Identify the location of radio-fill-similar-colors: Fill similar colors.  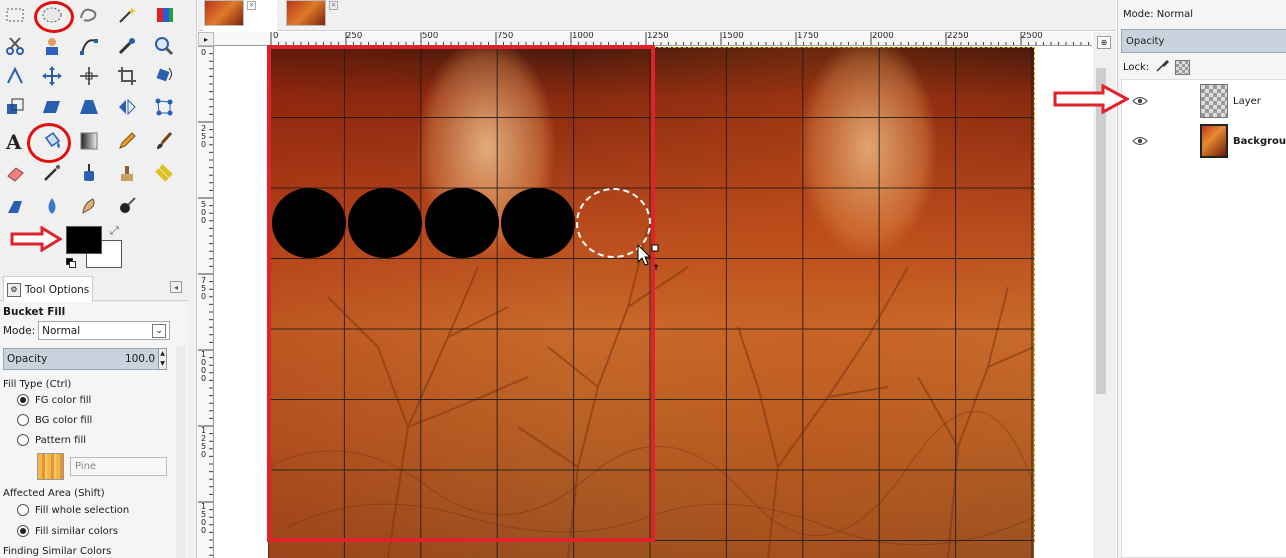
(67, 531).